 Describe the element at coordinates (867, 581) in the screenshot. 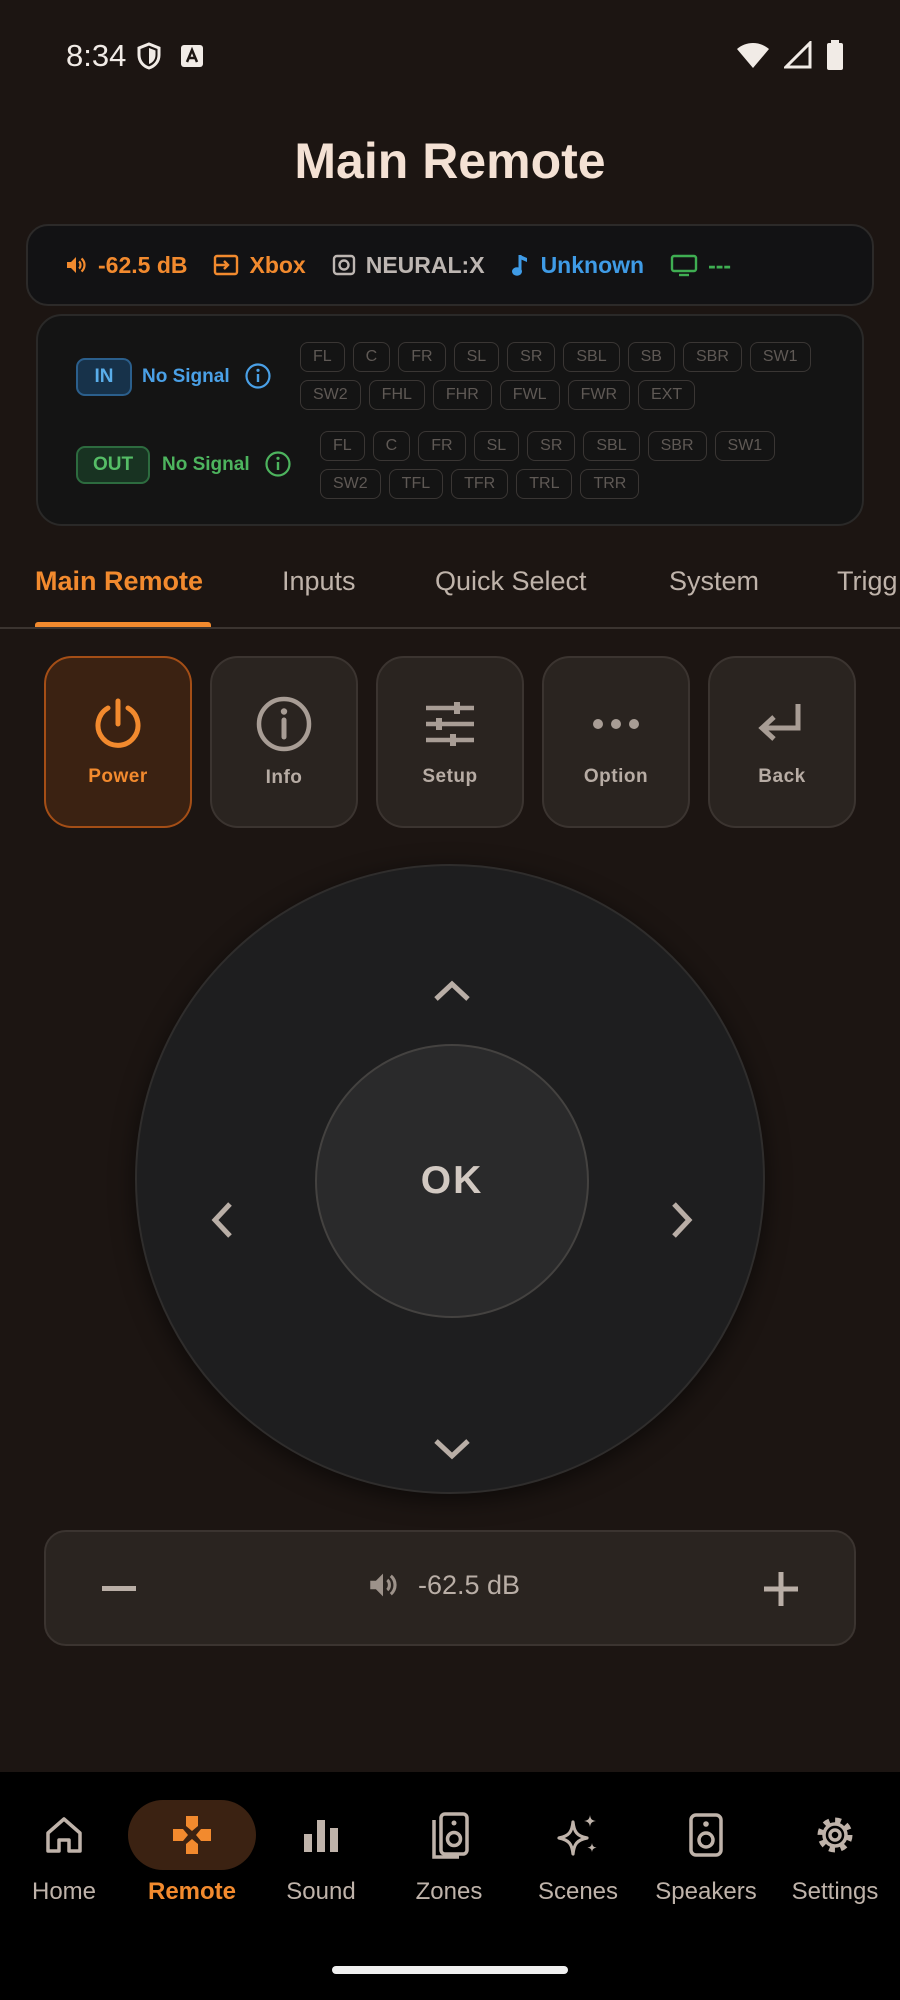

I see `tab-triggers: Trigg` at that location.